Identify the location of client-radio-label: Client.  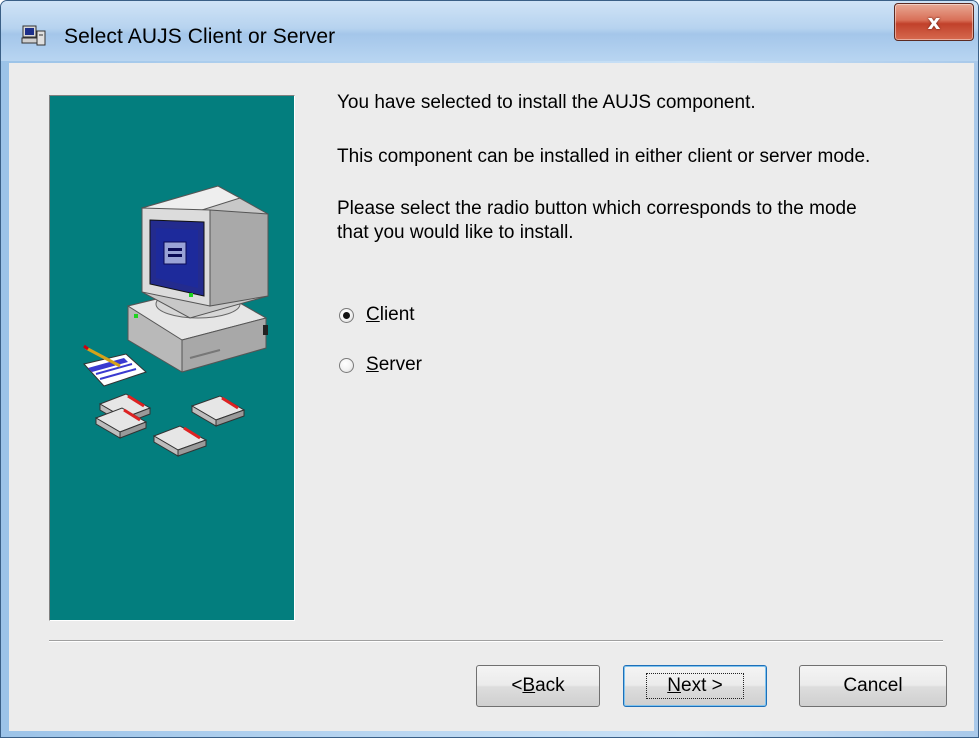
(390, 315).